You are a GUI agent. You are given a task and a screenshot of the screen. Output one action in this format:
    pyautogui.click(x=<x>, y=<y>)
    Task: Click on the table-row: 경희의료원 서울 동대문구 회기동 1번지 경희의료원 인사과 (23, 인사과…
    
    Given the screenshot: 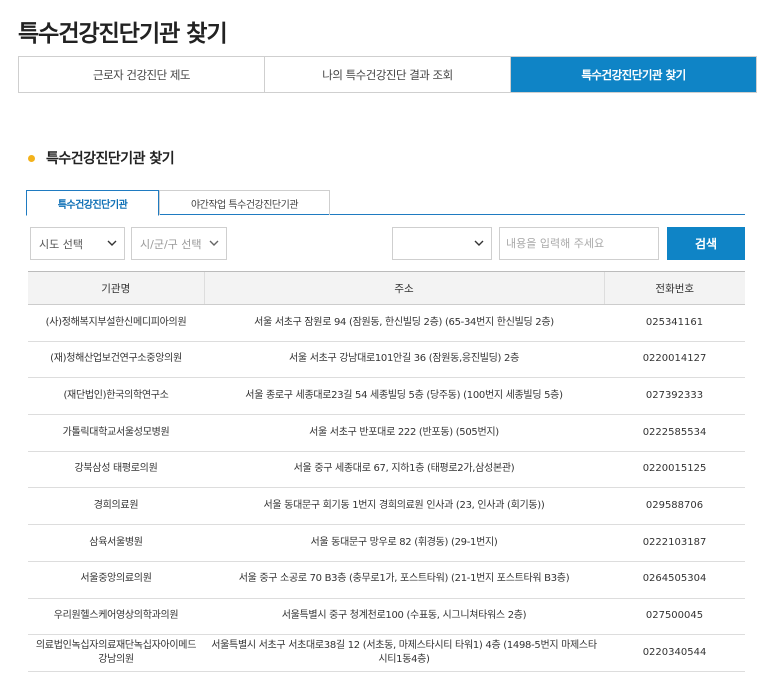 What is the action you would take?
    pyautogui.click(x=386, y=506)
    